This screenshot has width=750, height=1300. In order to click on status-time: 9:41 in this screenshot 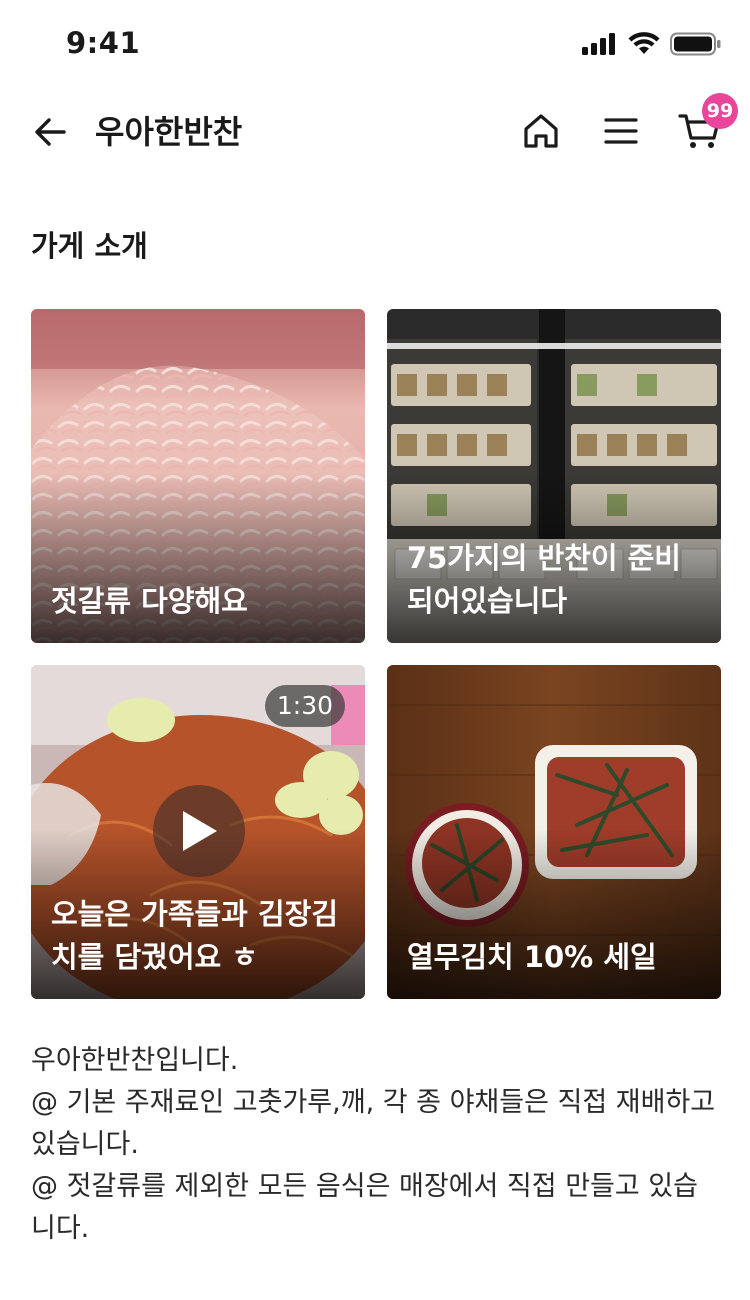, I will do `click(103, 43)`.